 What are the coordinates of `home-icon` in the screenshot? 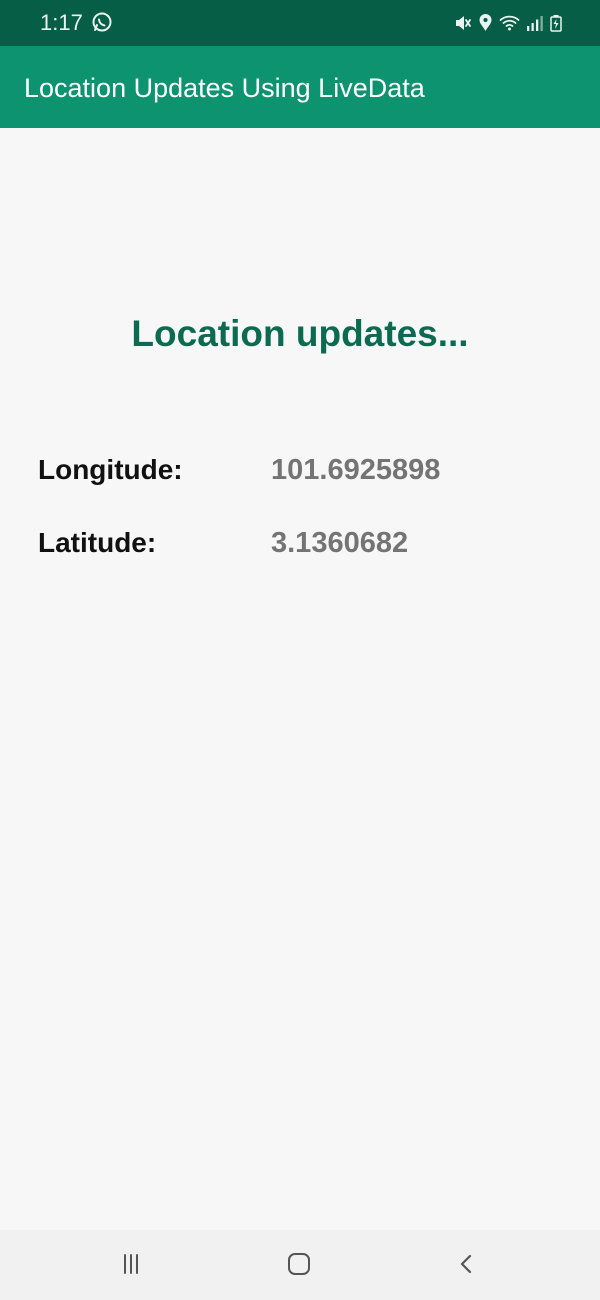 It's located at (299, 1266).